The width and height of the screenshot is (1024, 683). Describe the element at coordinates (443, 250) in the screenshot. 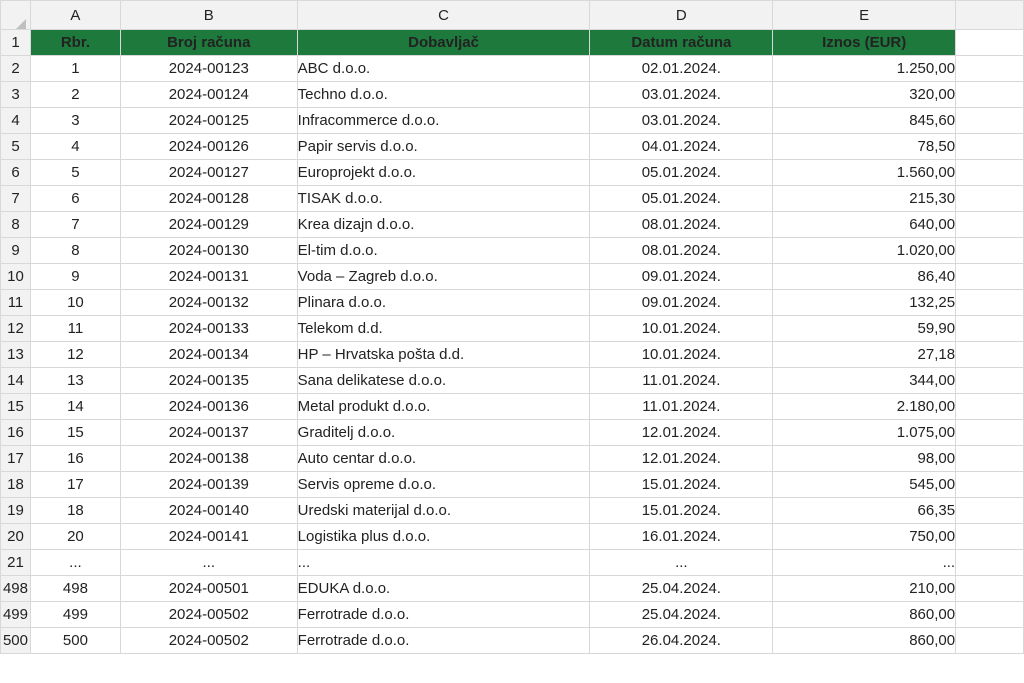

I see `dobavljac-cell: El-tim d.o.o.` at that location.